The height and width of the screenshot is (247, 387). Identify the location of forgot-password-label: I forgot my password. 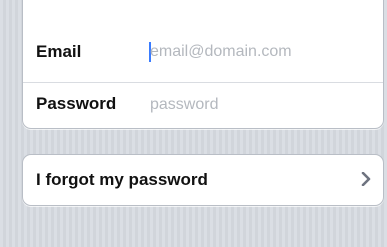
(122, 179).